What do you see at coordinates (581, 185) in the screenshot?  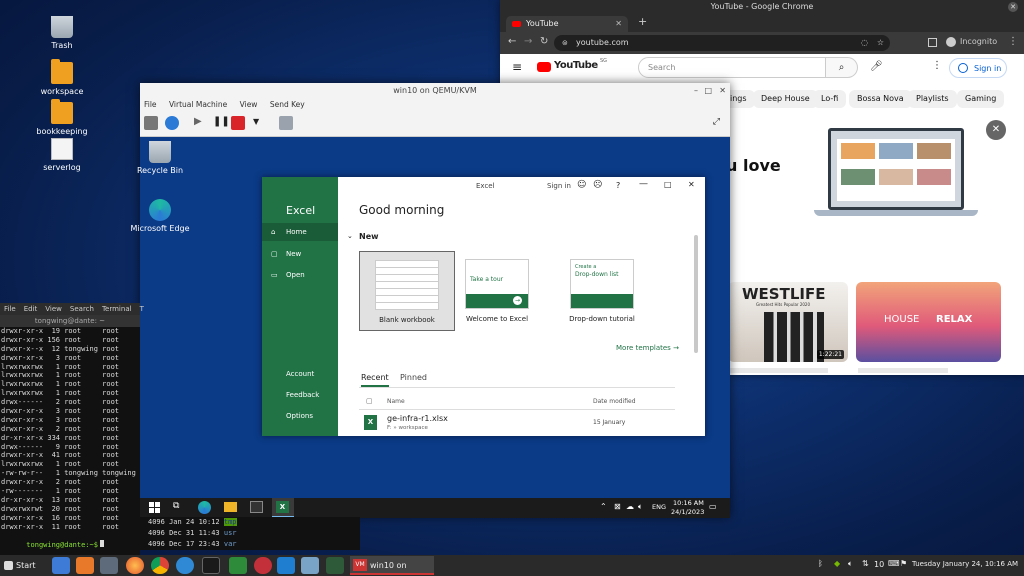 I see `smile-icon: ☺` at bounding box center [581, 185].